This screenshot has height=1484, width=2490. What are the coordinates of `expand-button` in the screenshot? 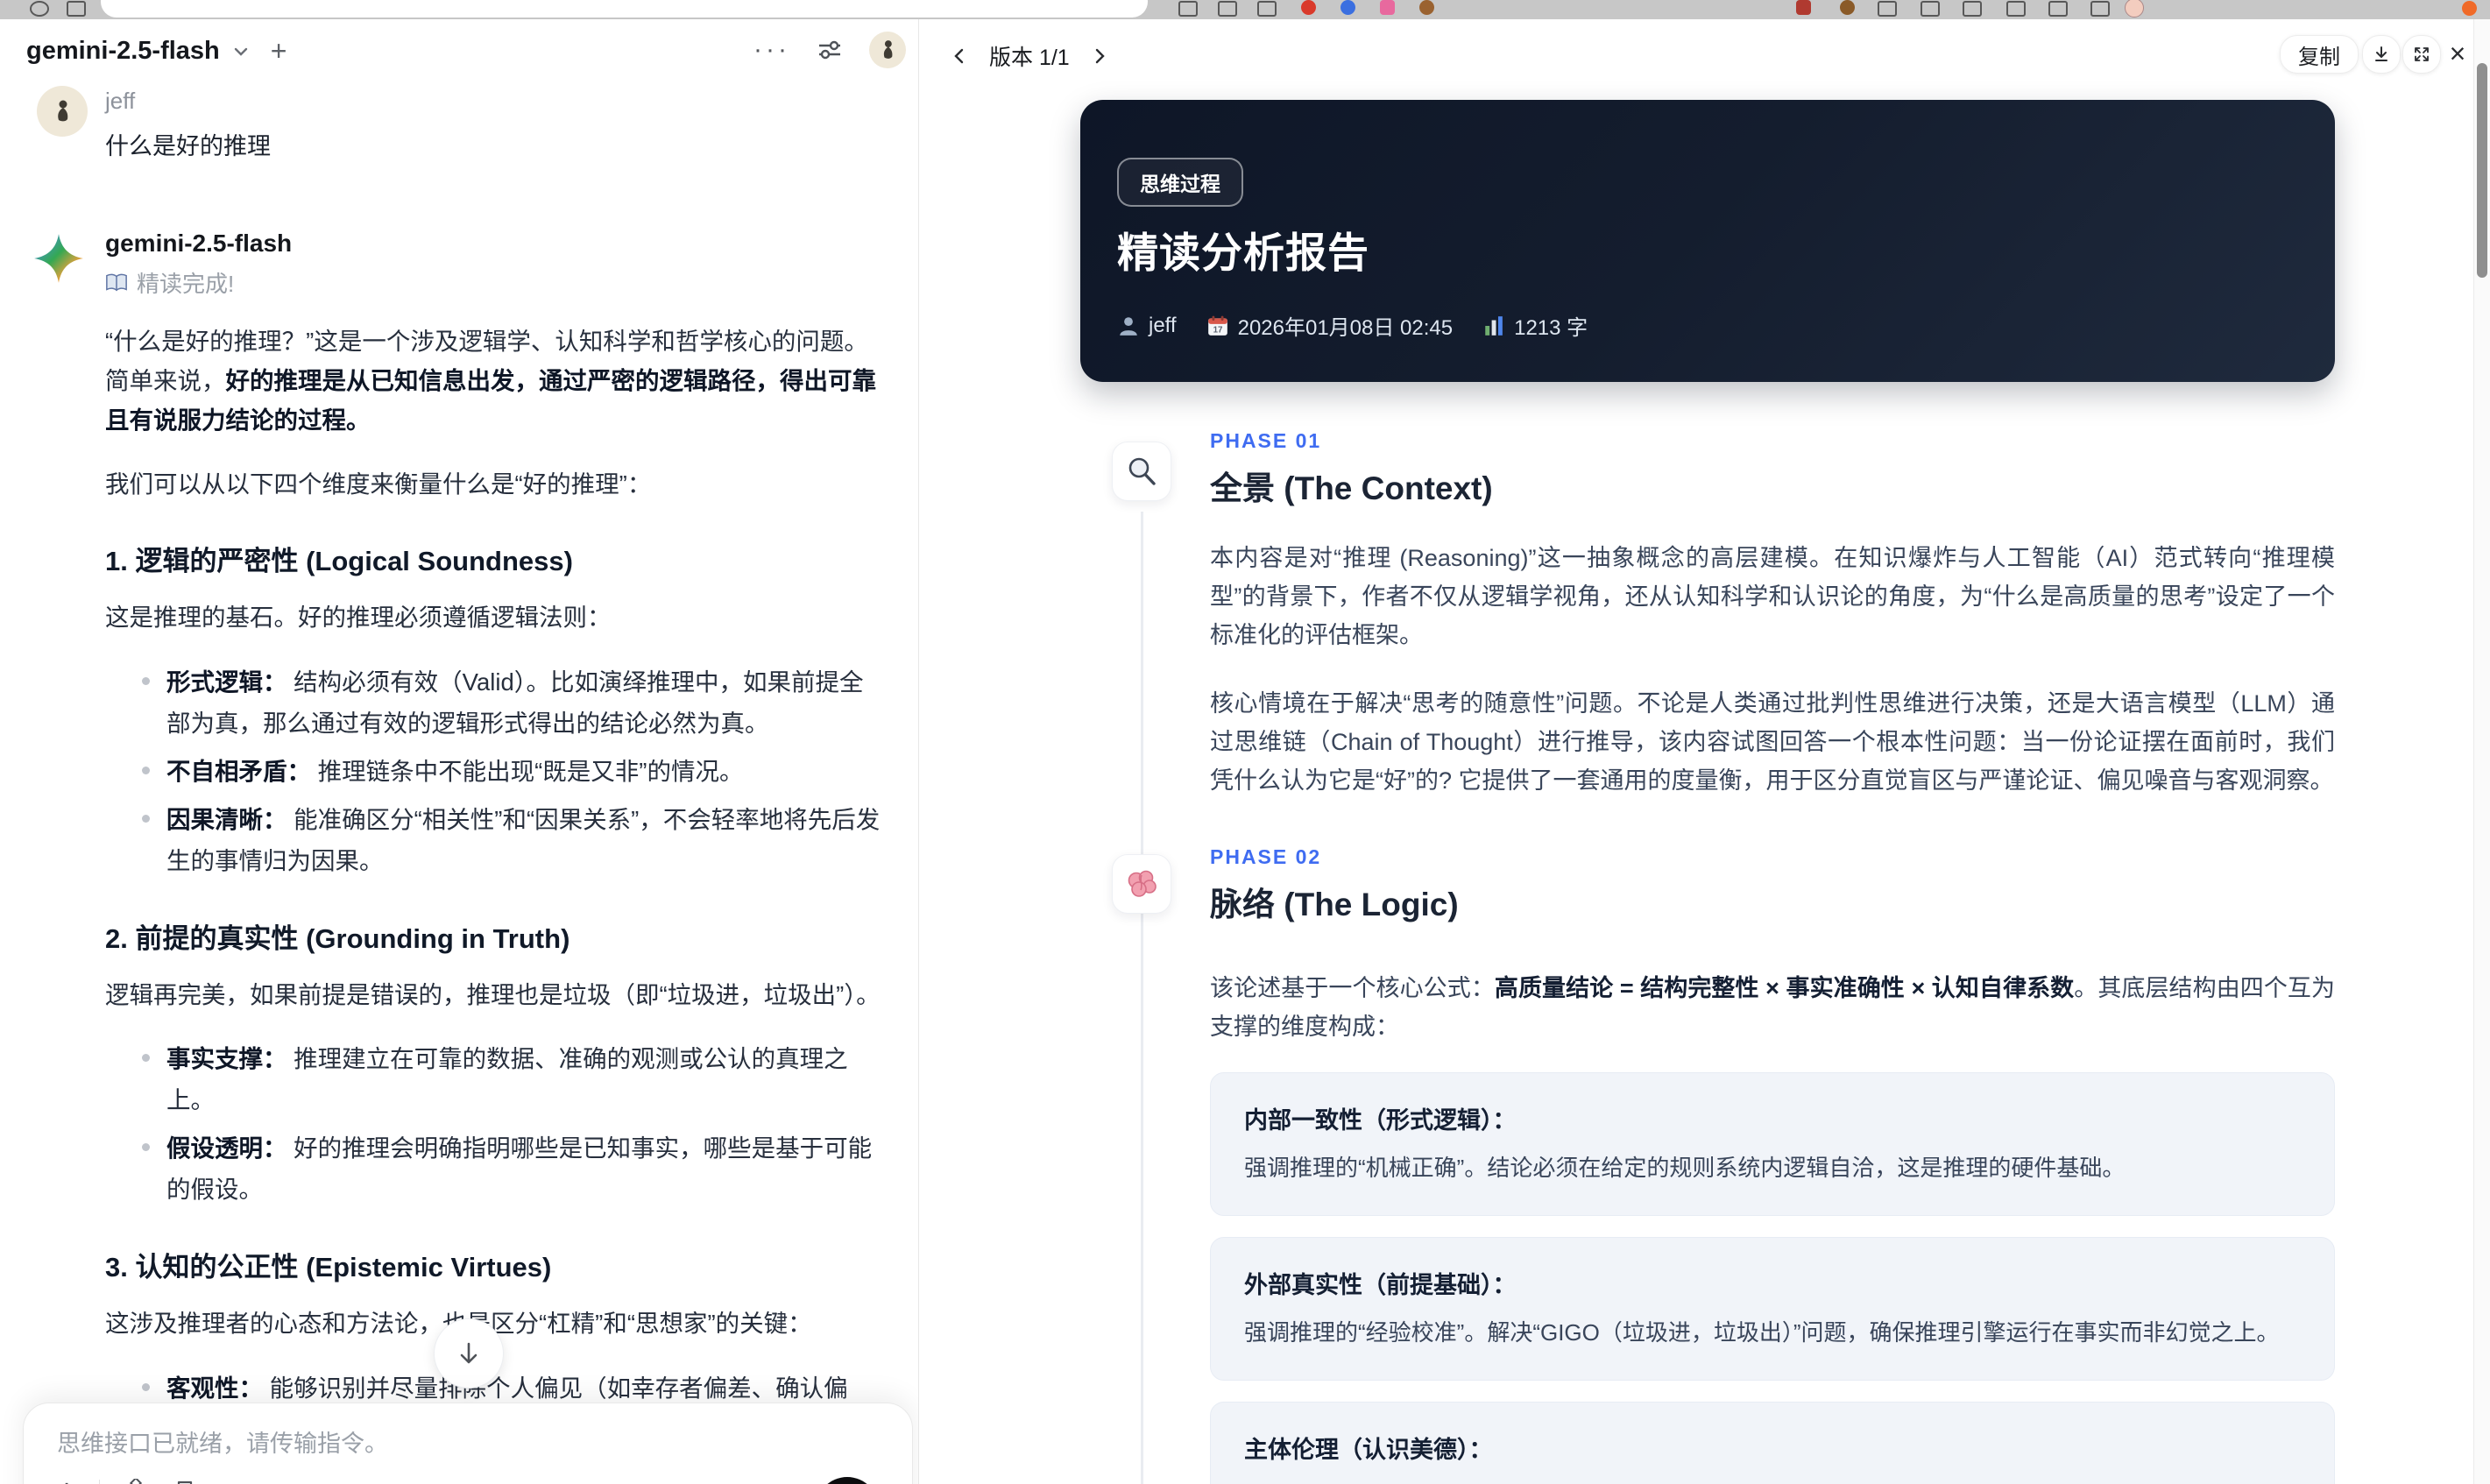 It's located at (2422, 54).